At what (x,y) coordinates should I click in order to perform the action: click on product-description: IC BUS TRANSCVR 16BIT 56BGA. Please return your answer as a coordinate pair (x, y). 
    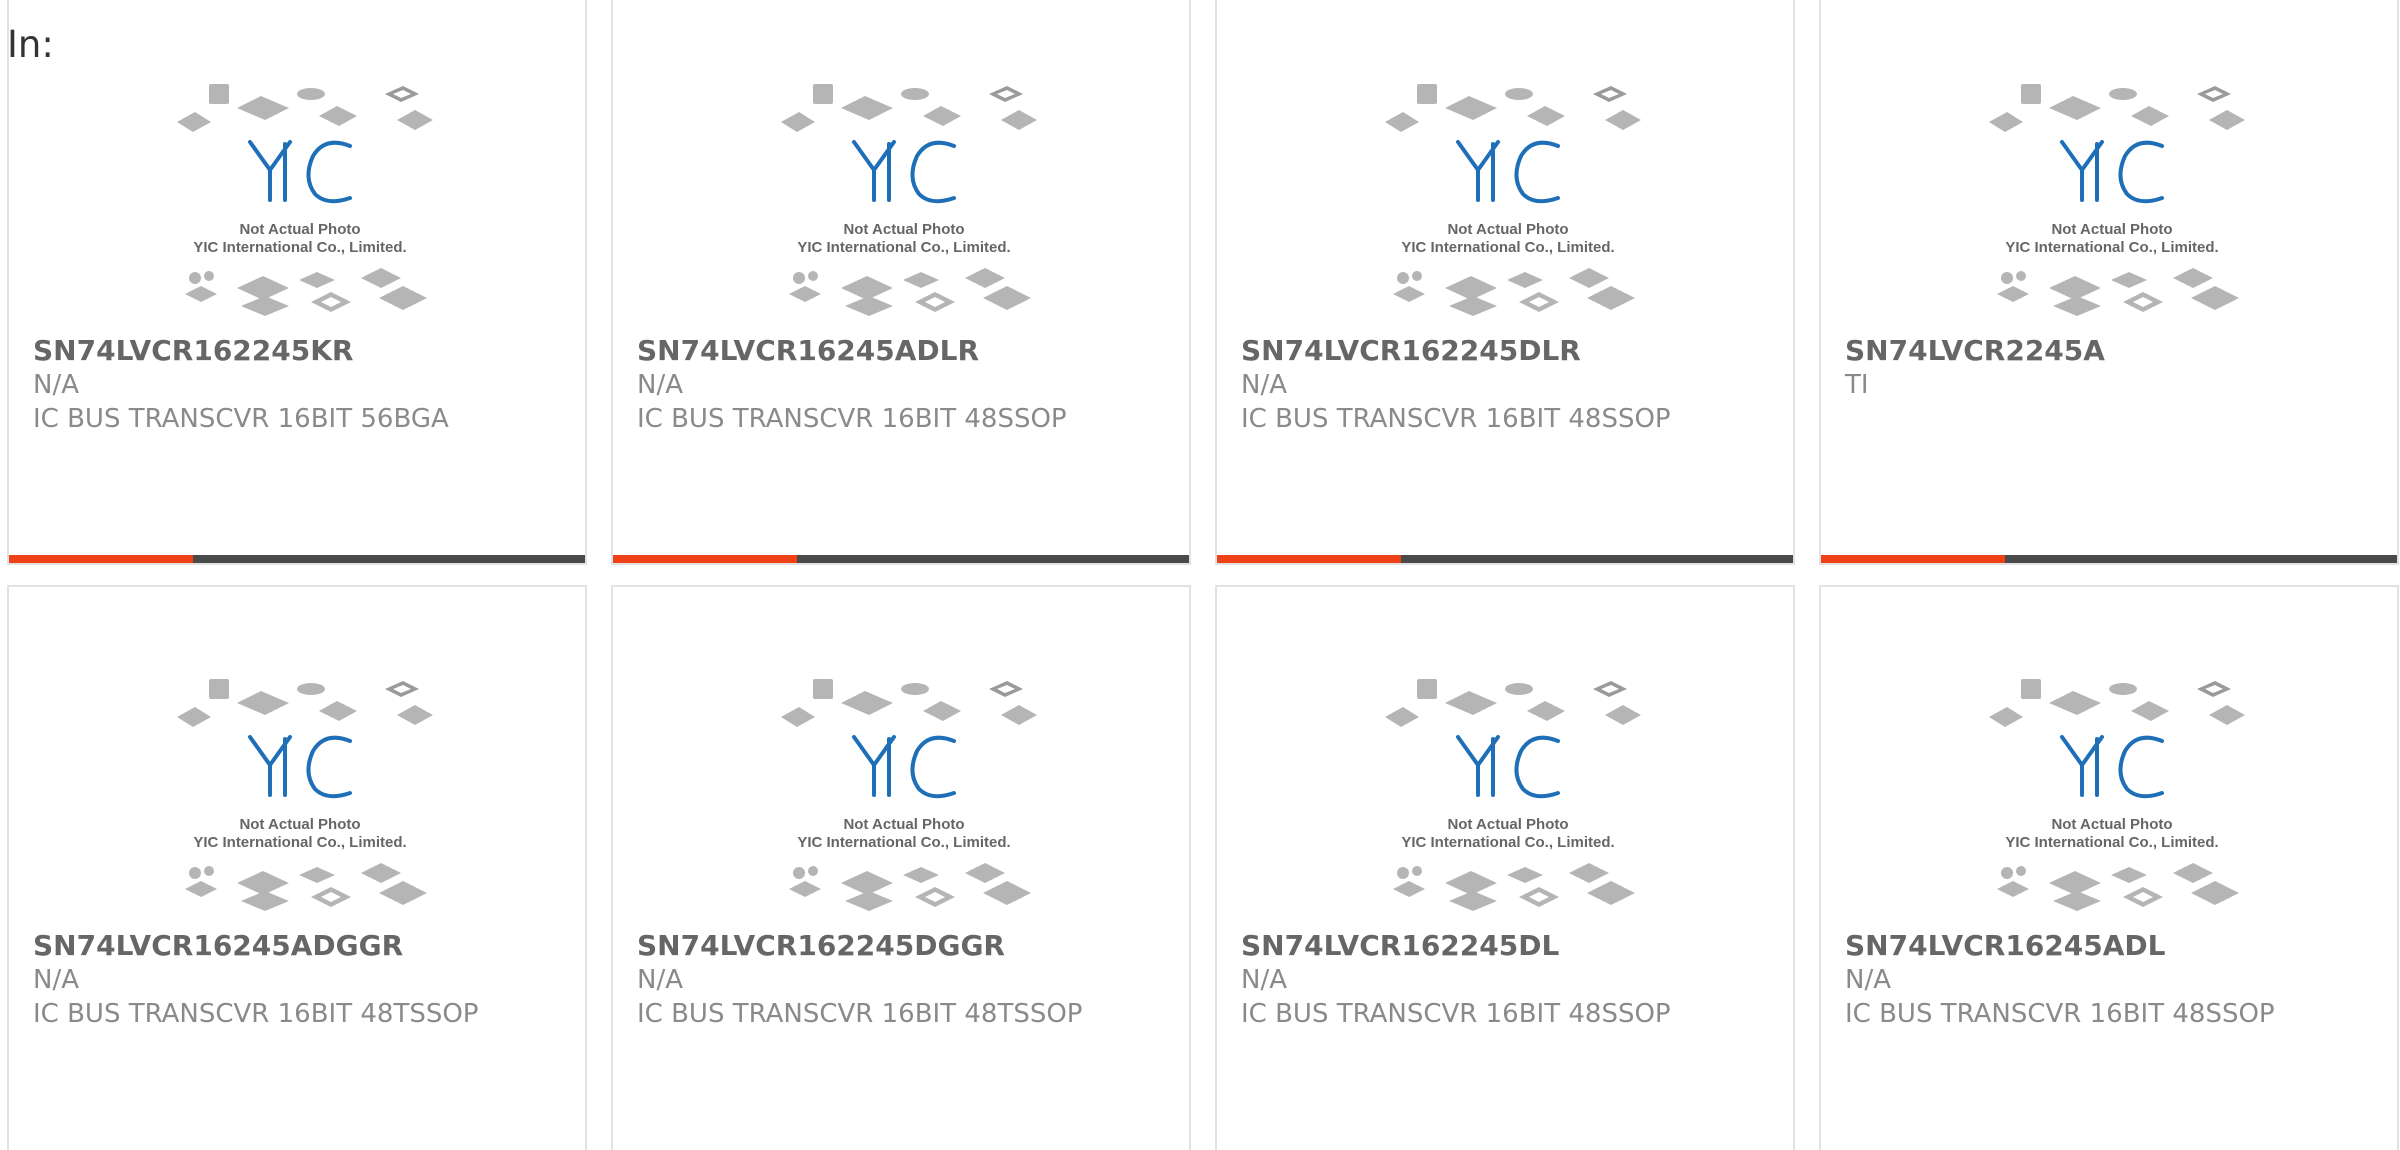
    Looking at the image, I should click on (241, 419).